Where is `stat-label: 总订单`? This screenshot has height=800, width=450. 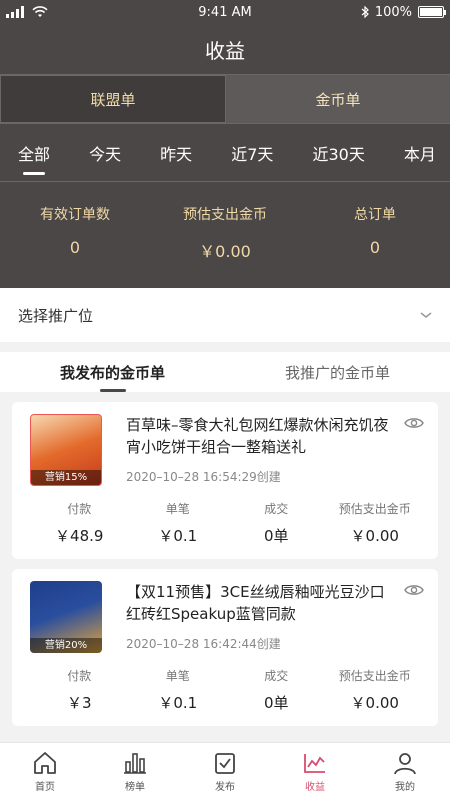 stat-label: 总订单 is located at coordinates (375, 215).